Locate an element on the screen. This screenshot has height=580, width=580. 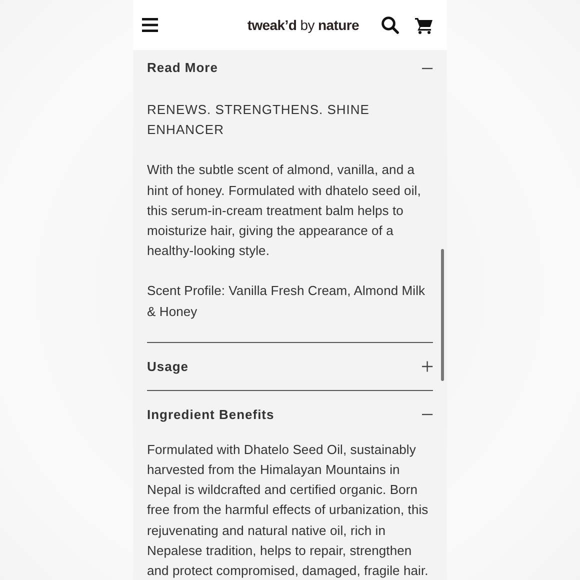
menu-icon is located at coordinates (150, 25).